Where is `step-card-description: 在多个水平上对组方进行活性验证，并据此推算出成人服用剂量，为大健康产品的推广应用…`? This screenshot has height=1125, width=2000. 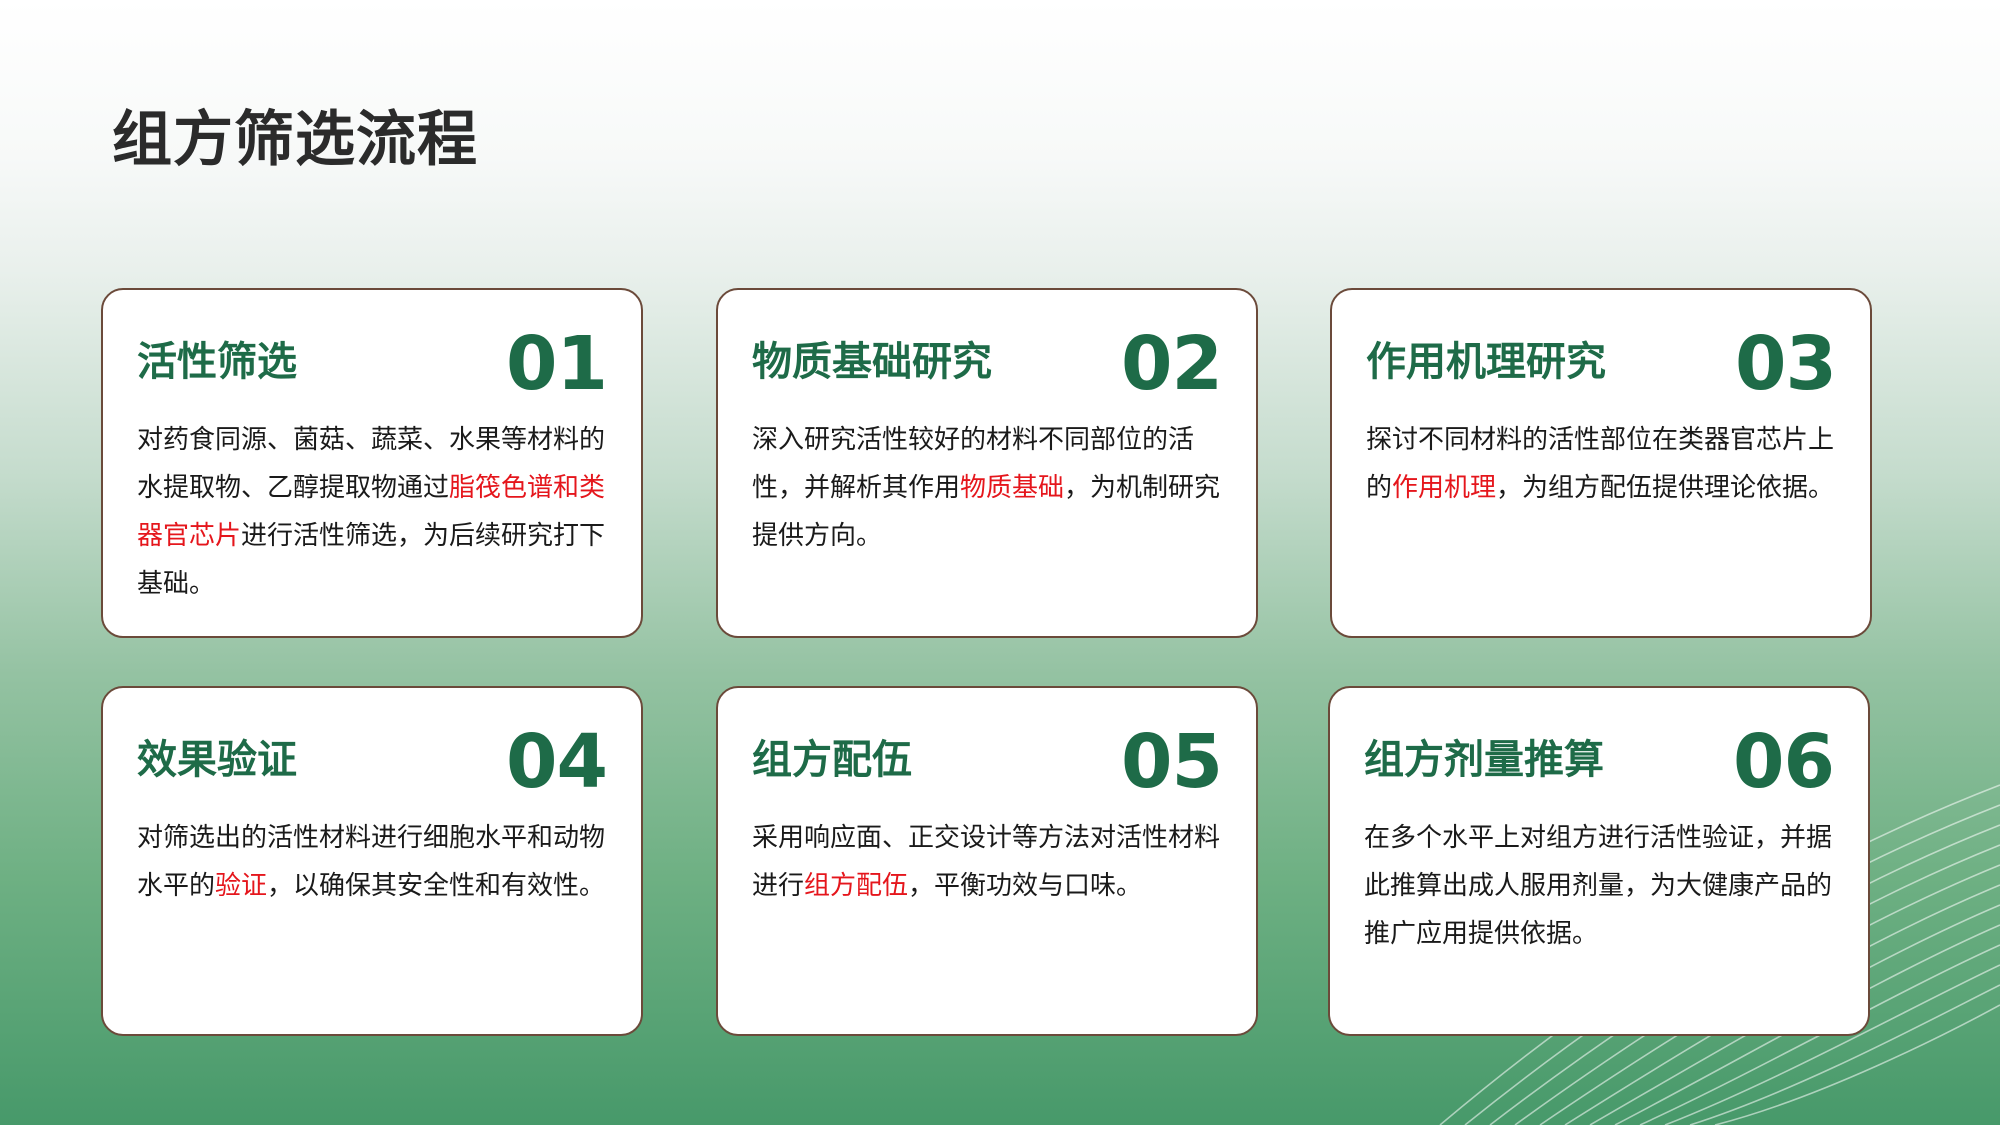 step-card-description: 在多个水平上对组方进行活性验证，并据此推算出成人服用剂量，为大健康产品的推广应用… is located at coordinates (1598, 886).